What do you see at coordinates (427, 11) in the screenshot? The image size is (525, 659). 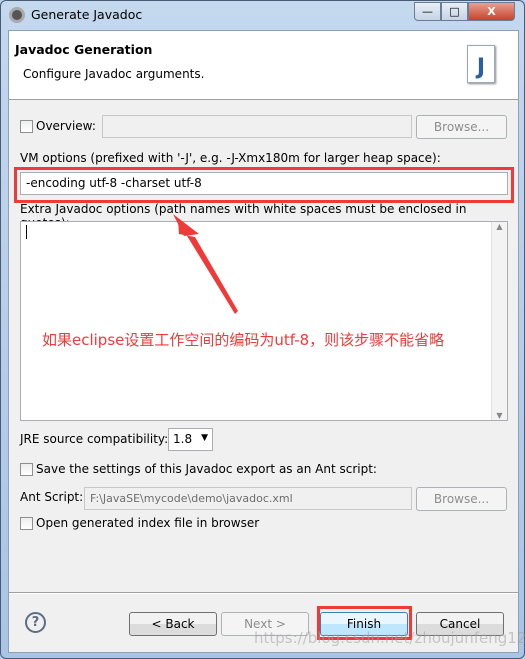 I see `minimize-button: —` at bounding box center [427, 11].